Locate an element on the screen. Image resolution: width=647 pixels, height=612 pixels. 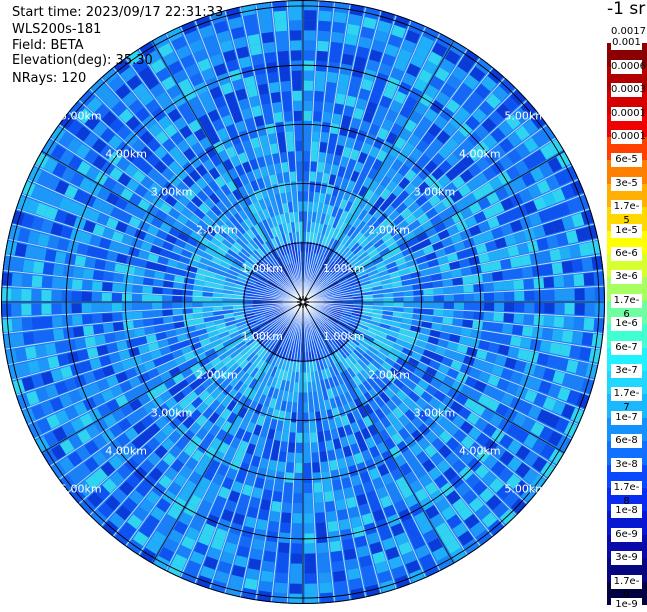
range-ring-label: 1.00km is located at coordinates (344, 336).